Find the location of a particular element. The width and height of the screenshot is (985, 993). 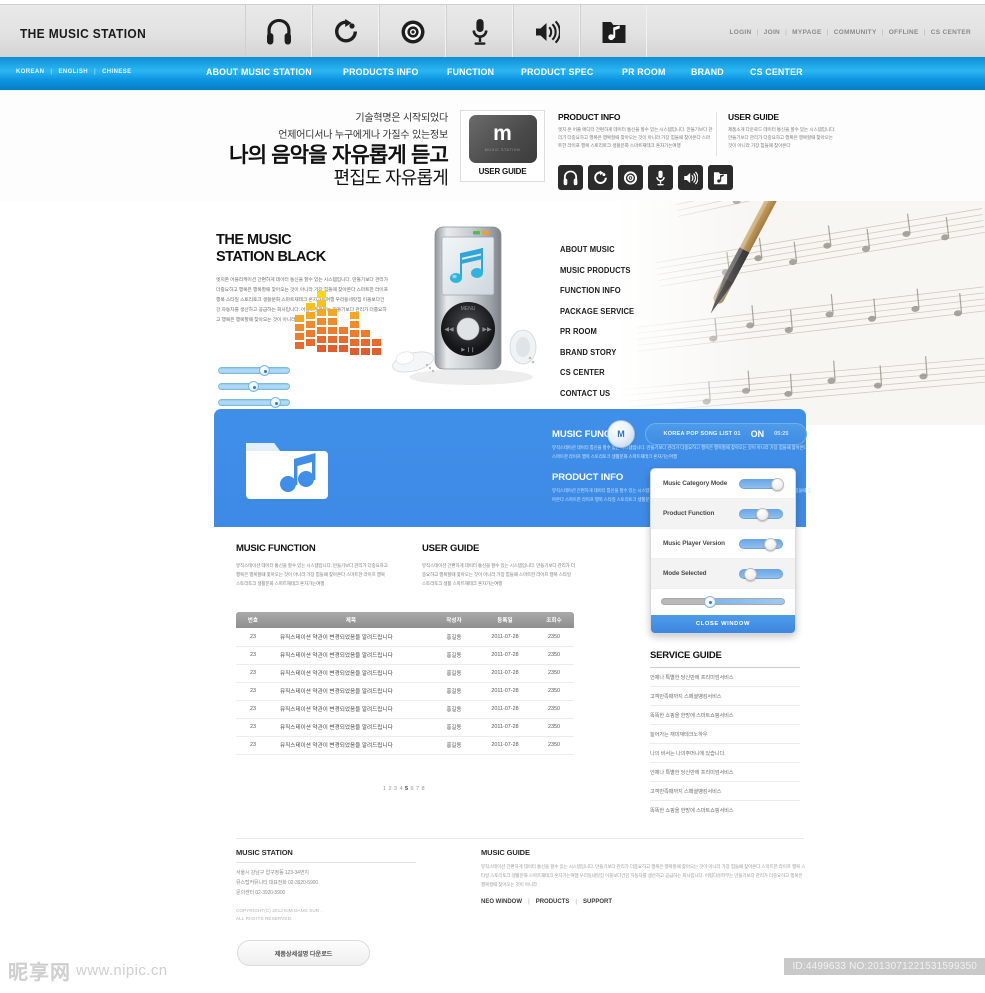

side-menu-brand-story: BRAND STORY is located at coordinates (597, 352).